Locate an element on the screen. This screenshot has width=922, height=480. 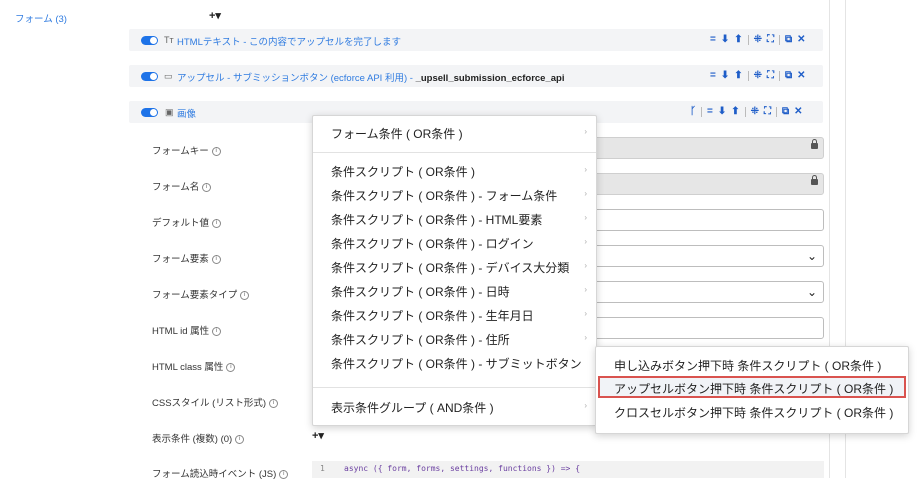
row-key: _upsell_submission_ecforce_api is located at coordinates (490, 78).